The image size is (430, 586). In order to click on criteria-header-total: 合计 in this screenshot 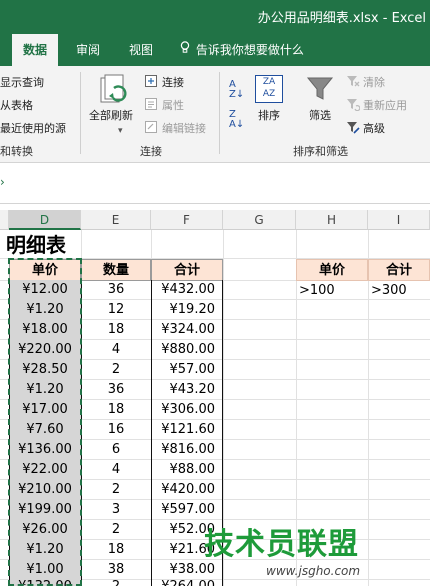, I will do `click(399, 270)`.